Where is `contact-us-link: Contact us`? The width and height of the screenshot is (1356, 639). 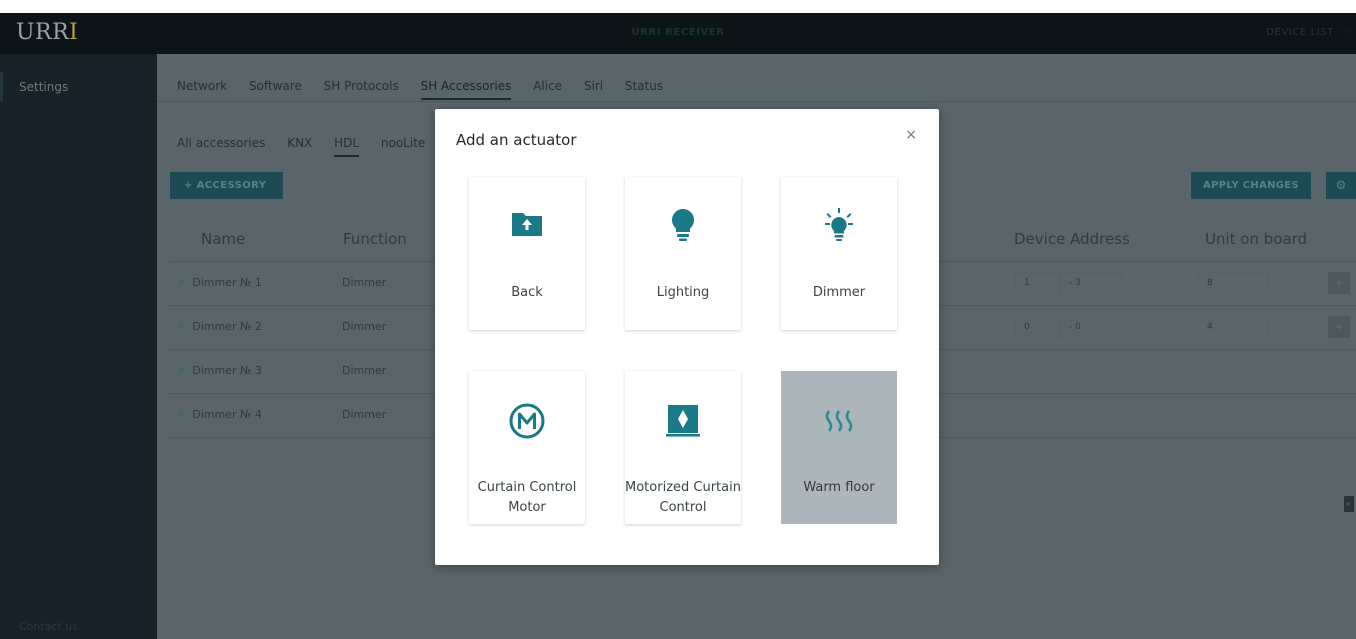 contact-us-link: Contact us is located at coordinates (48, 626).